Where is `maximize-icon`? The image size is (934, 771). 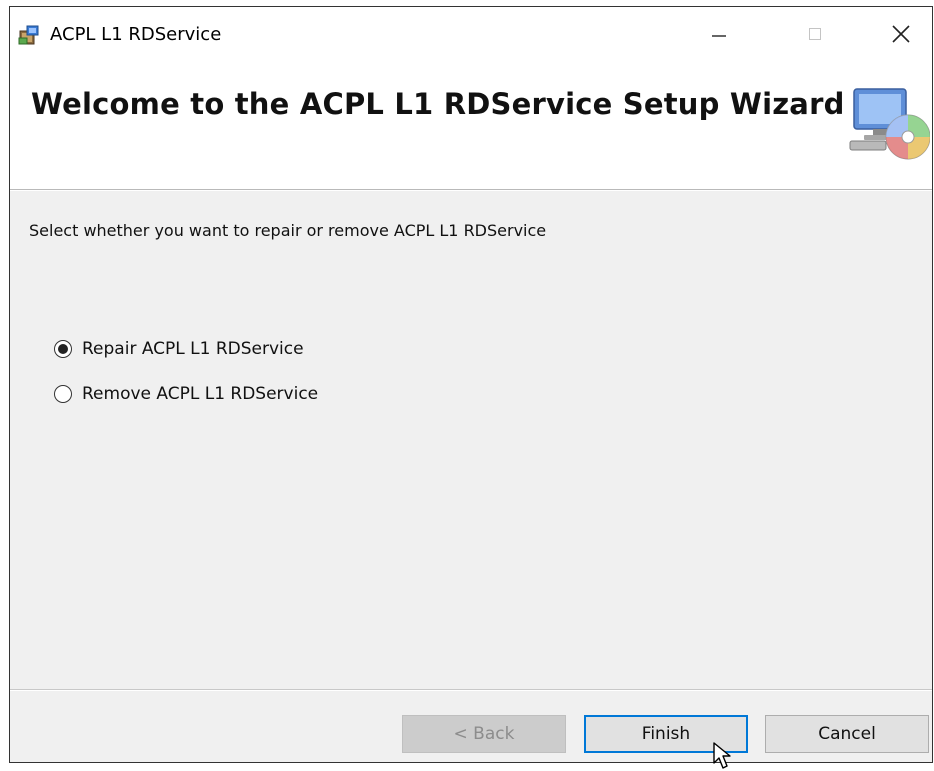 maximize-icon is located at coordinates (815, 34).